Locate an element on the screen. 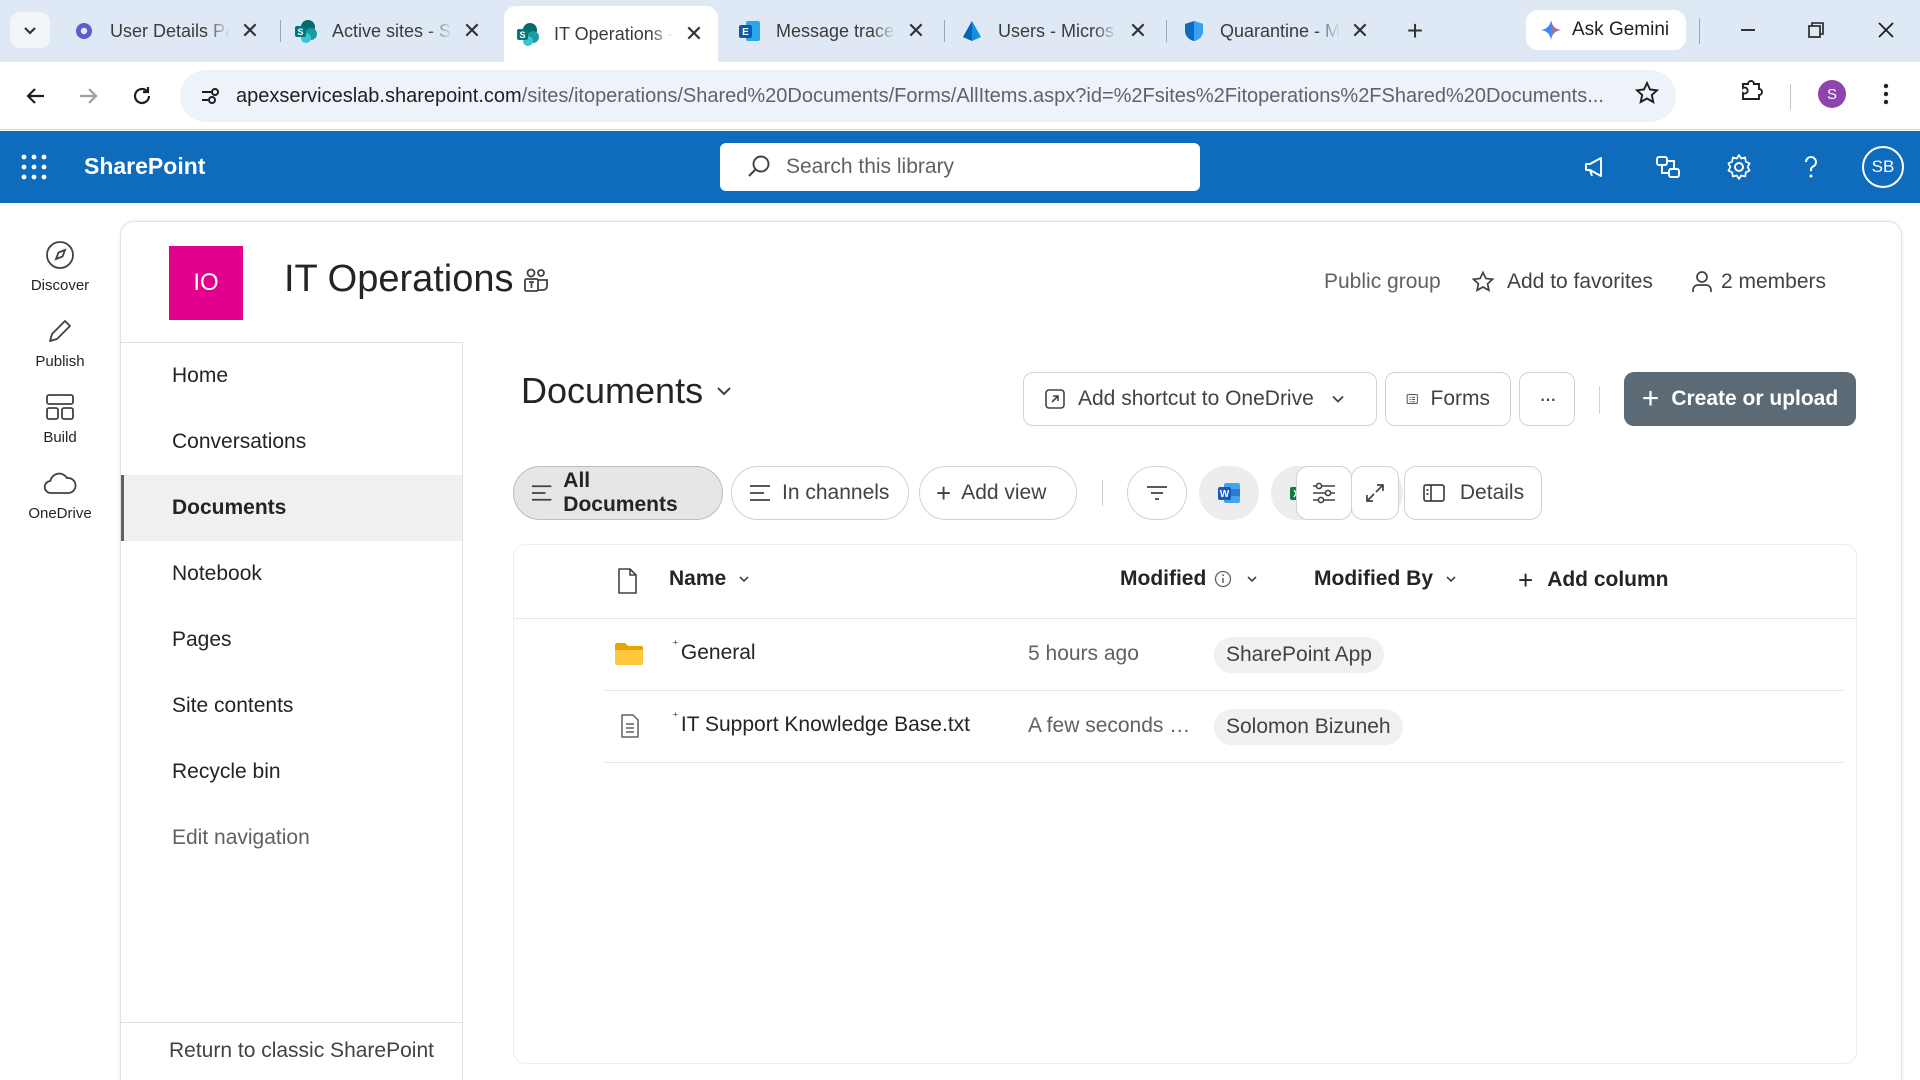  exchange-icon: E is located at coordinates (750, 31).